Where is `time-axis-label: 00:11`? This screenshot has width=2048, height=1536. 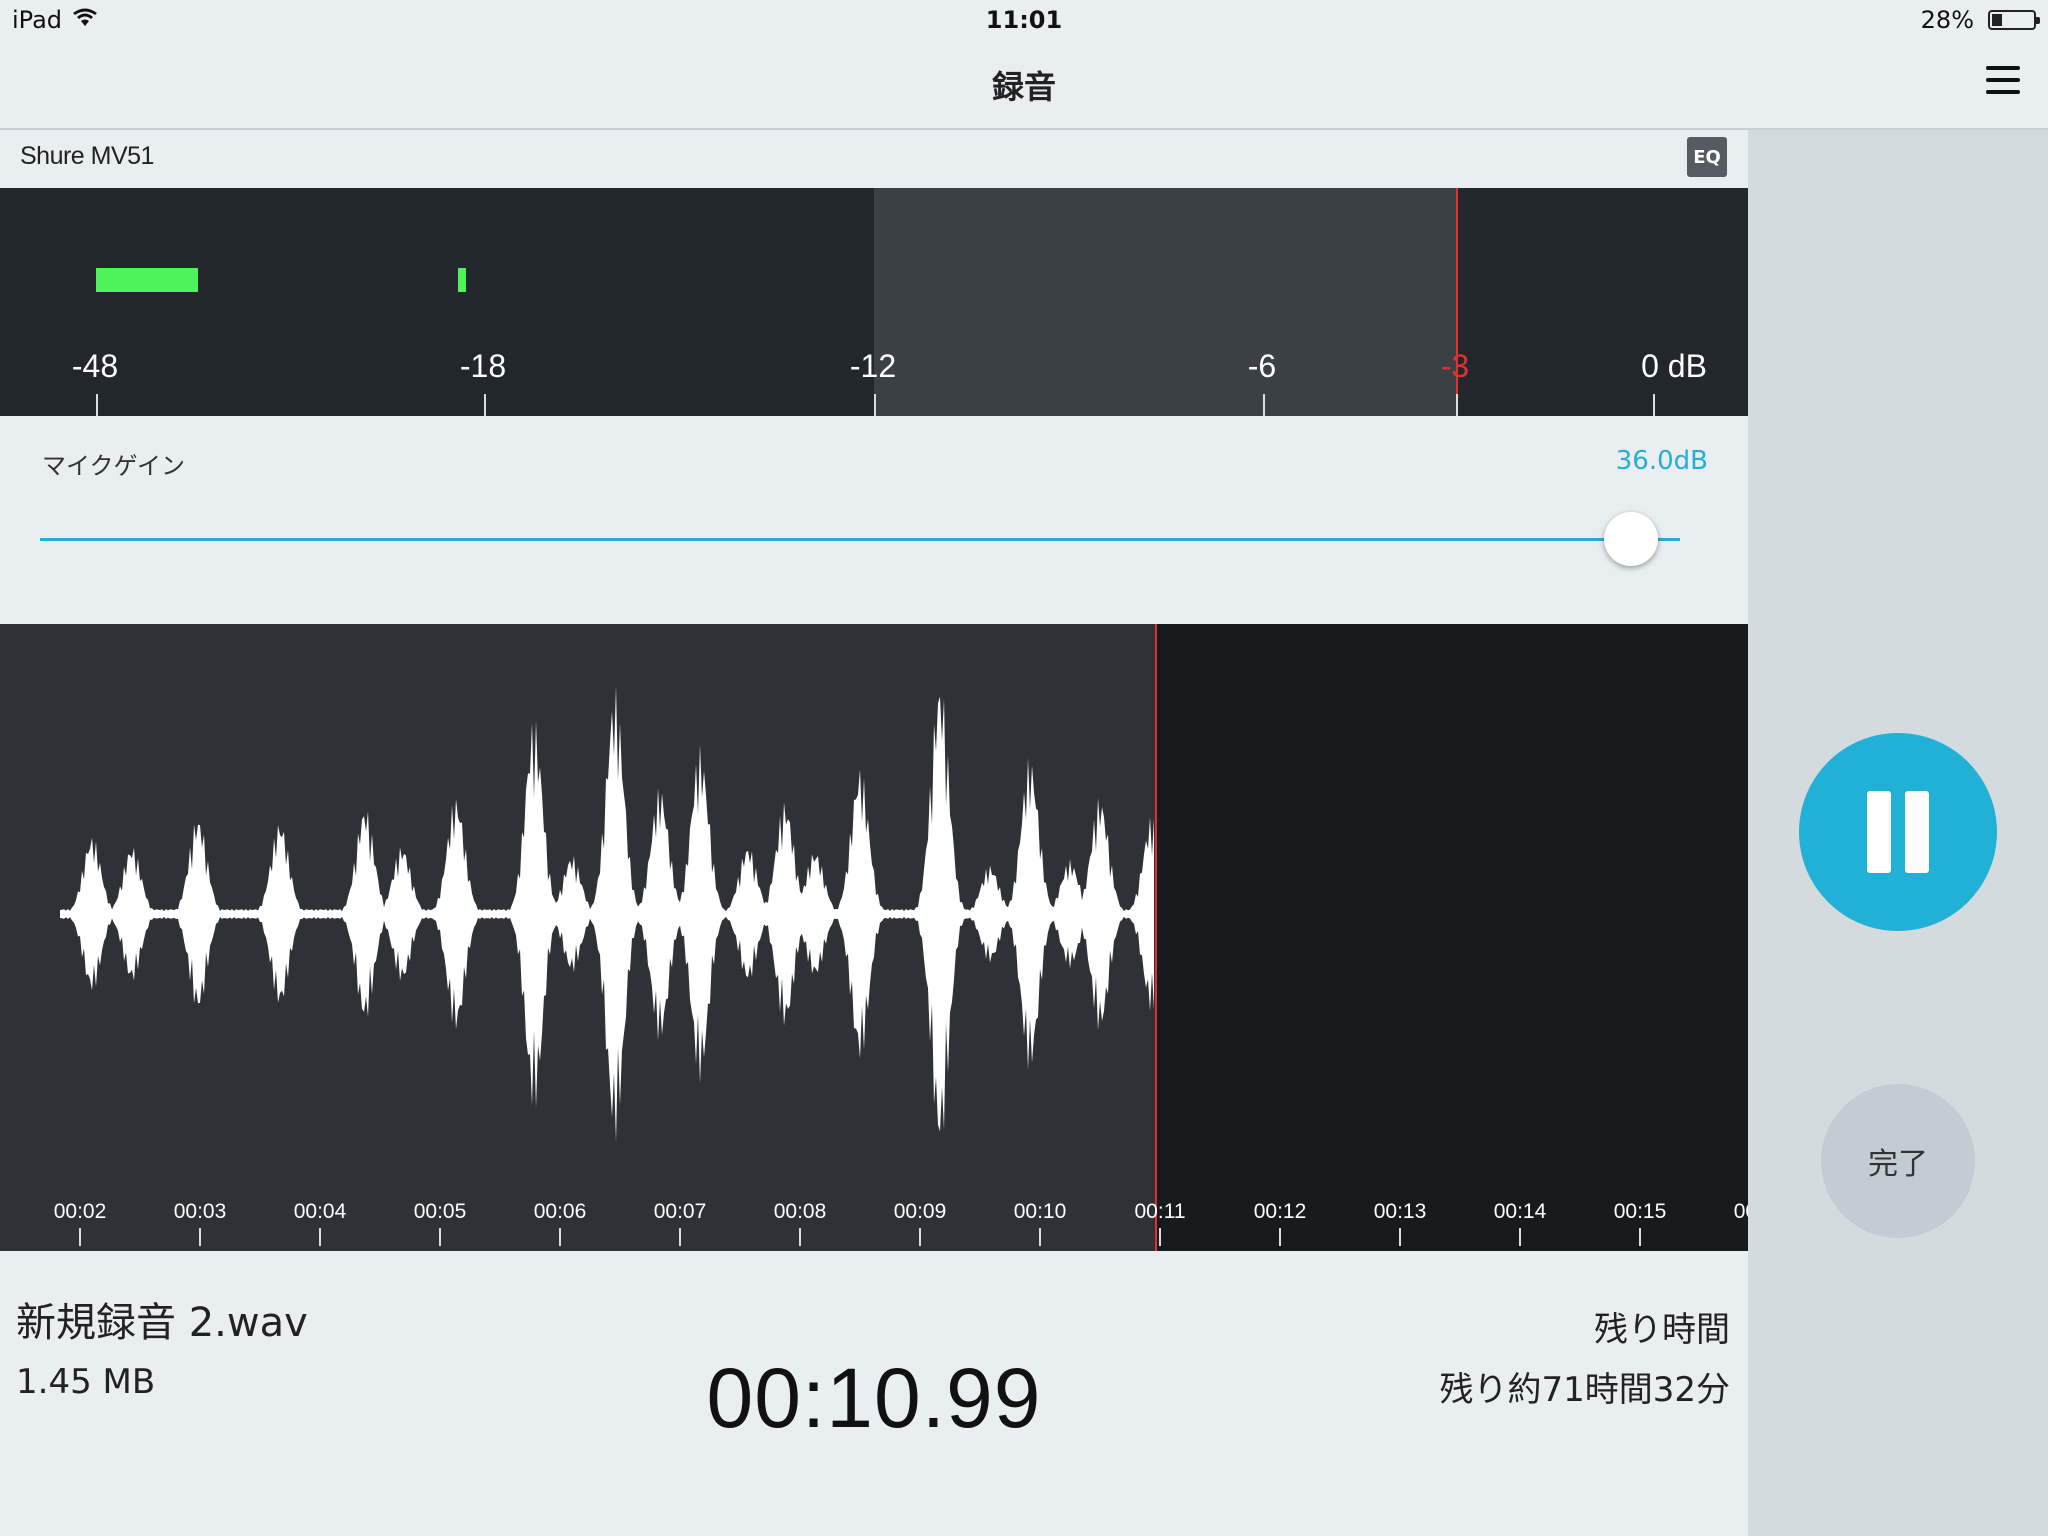
time-axis-label: 00:11 is located at coordinates (1160, 1211).